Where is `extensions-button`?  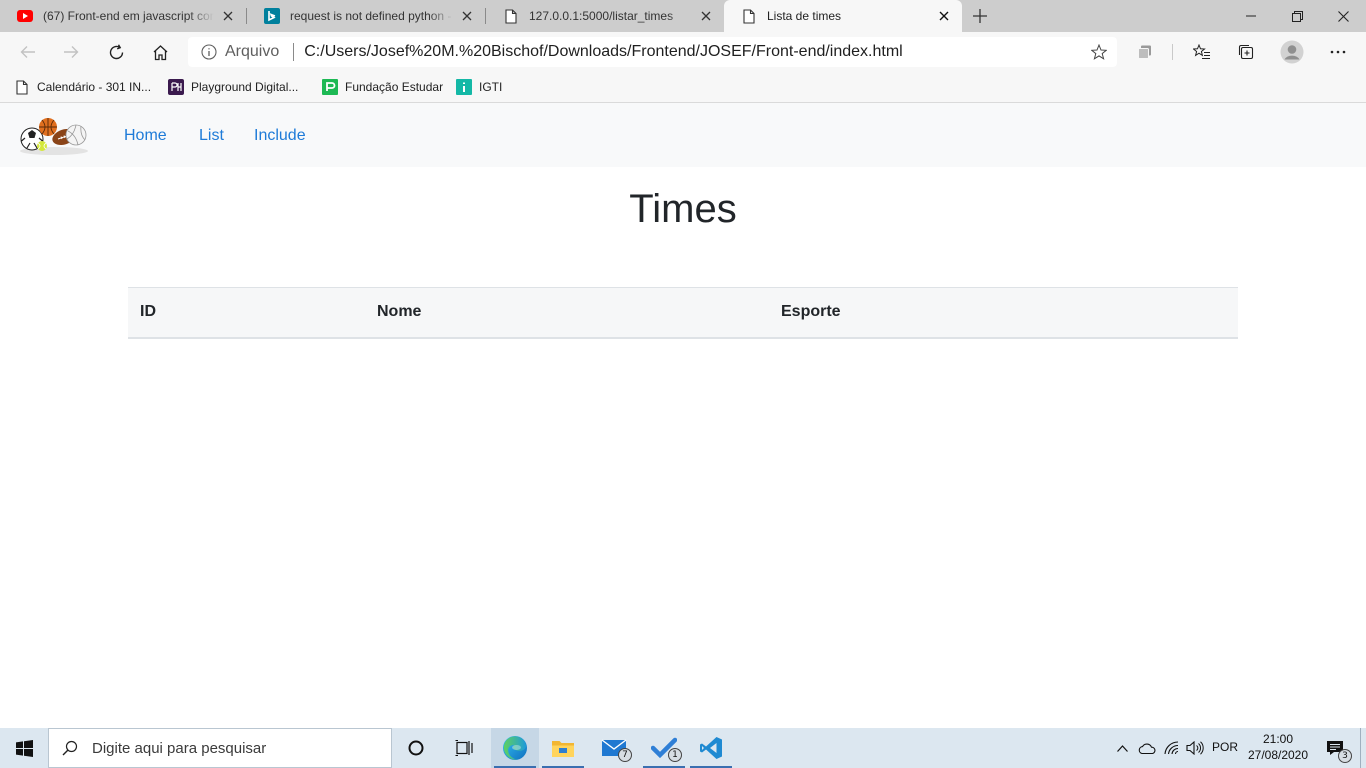 extensions-button is located at coordinates (1145, 52).